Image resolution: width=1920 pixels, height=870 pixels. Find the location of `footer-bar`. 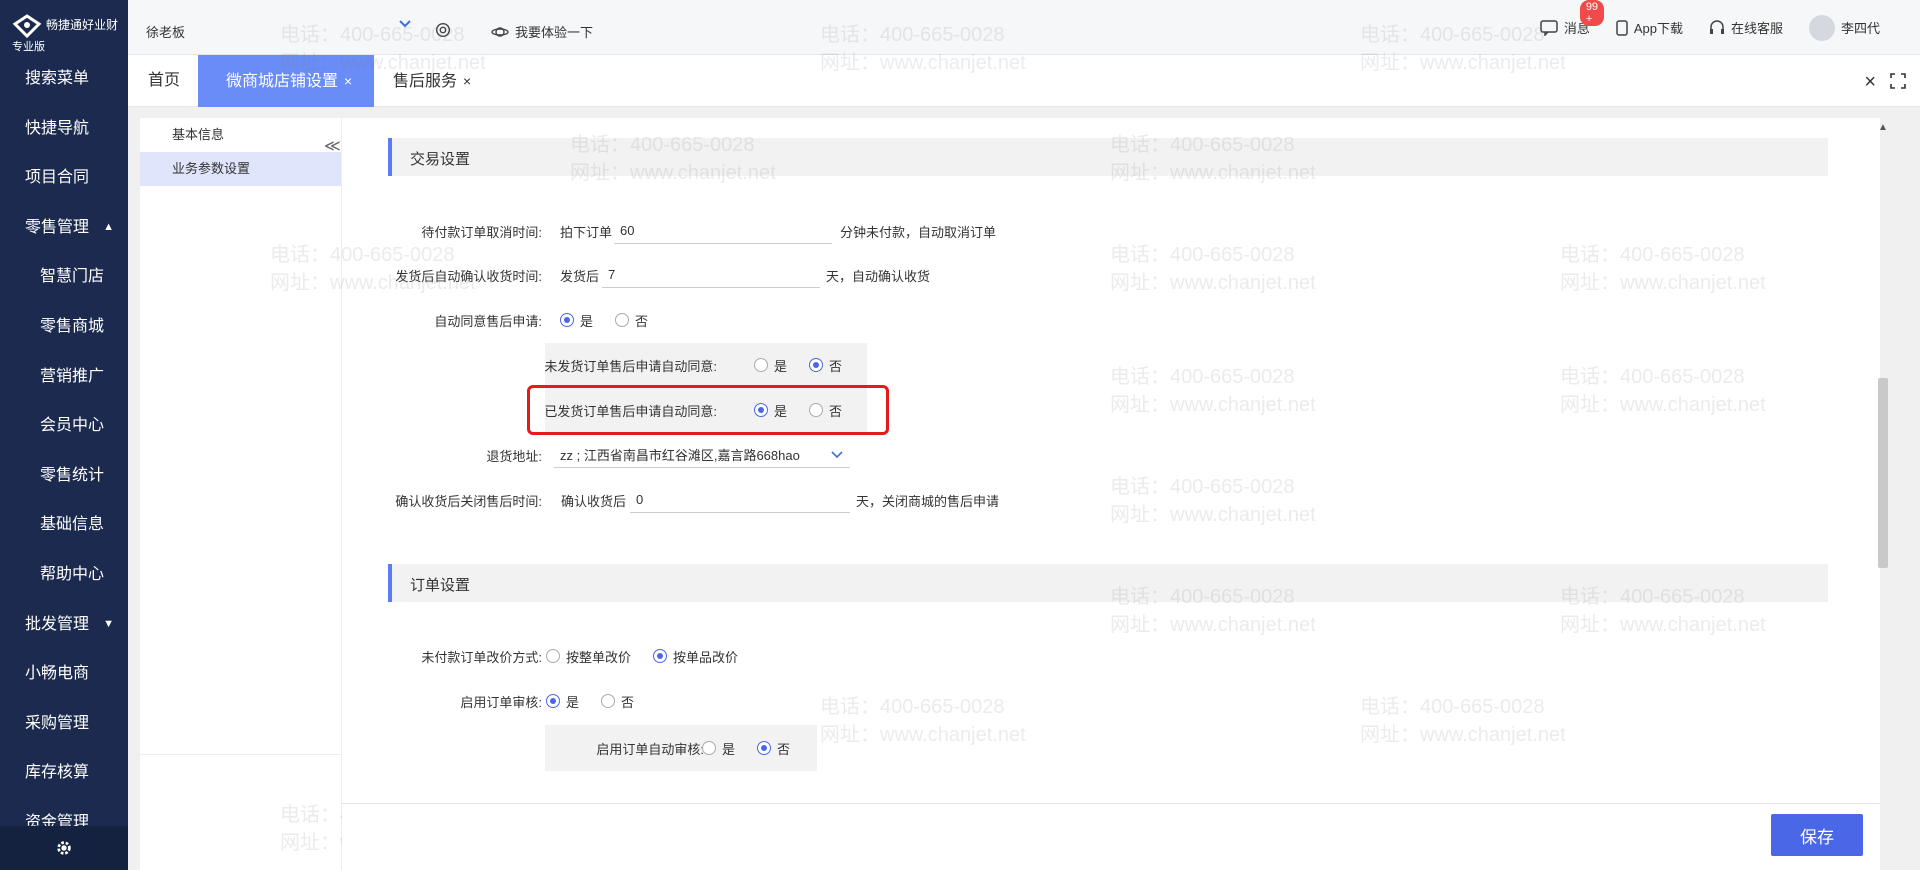

footer-bar is located at coordinates (1111, 836).